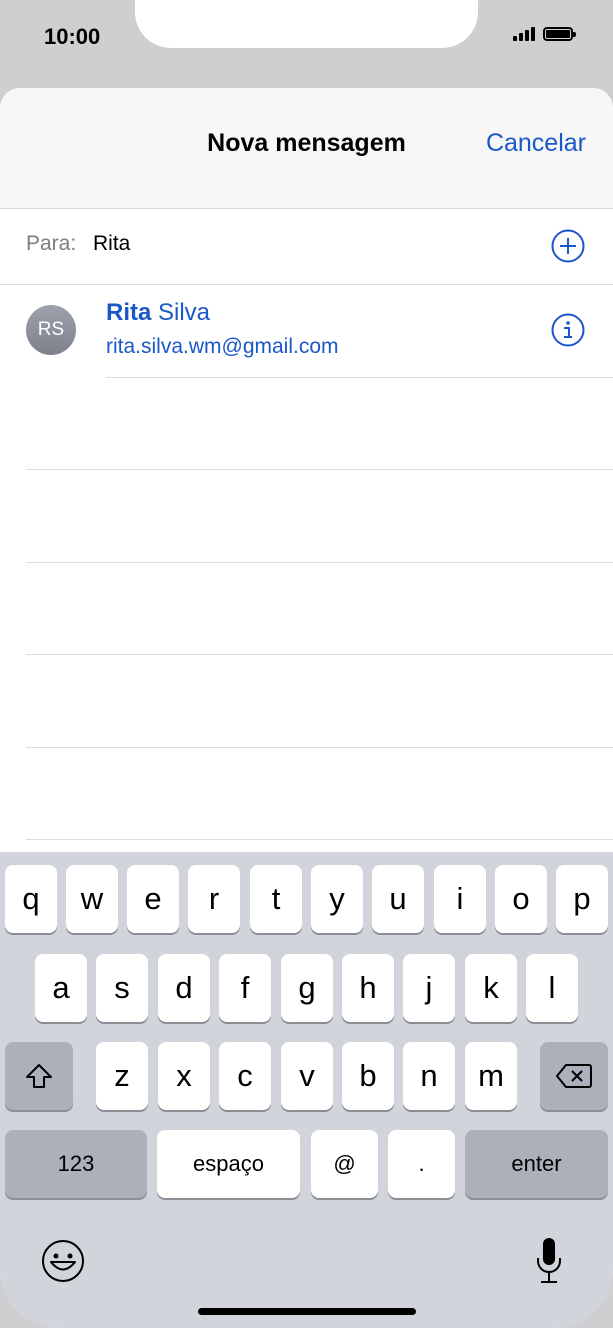 The image size is (613, 1328). I want to click on battery-icon, so click(559, 34).